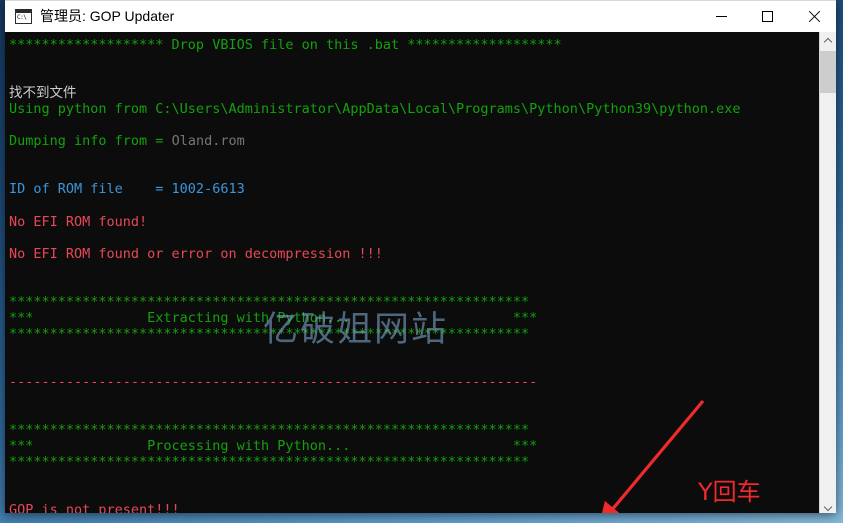 The image size is (843, 523). I want to click on minimize-button, so click(721, 16).